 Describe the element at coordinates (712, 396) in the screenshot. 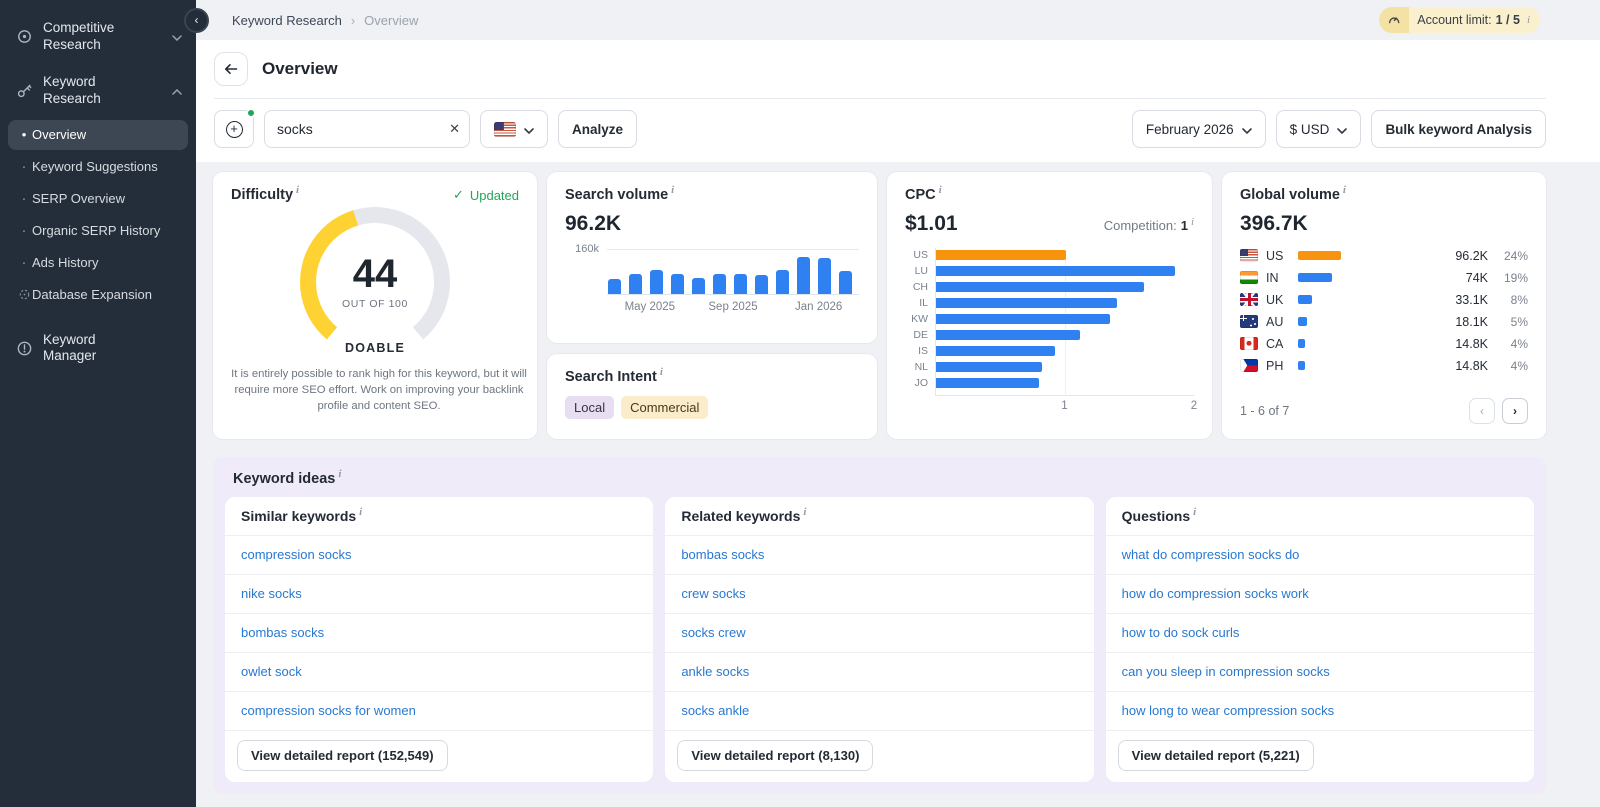

I see `search-intent-card: Search Intent i Local Commercial` at that location.